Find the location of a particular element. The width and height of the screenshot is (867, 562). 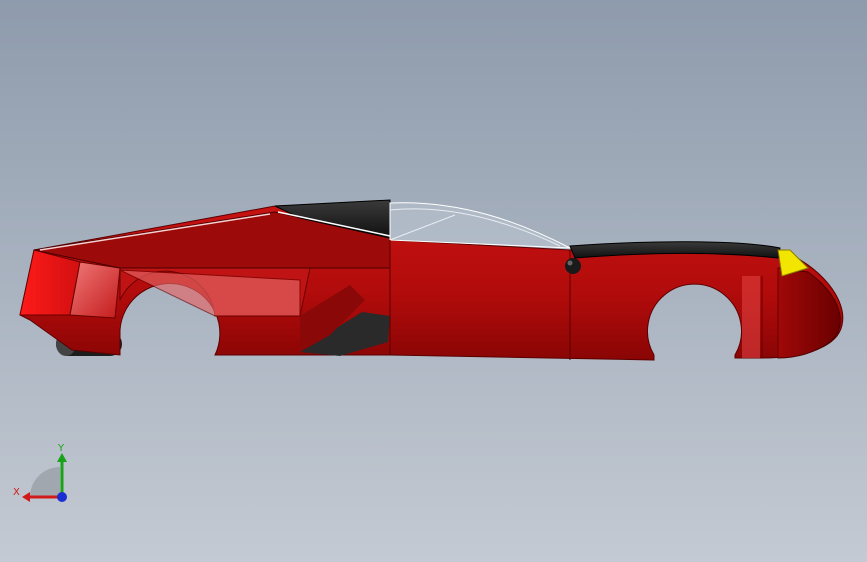

coordinate-triad: Y X is located at coordinates (45, 475).